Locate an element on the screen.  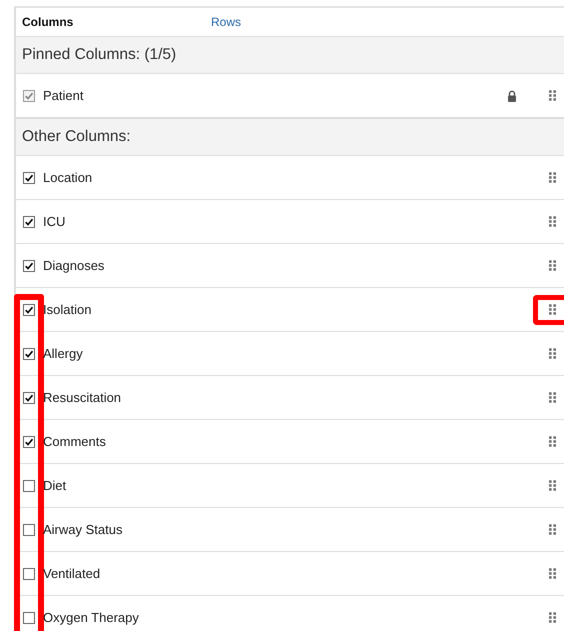
column-label: Location is located at coordinates (68, 177).